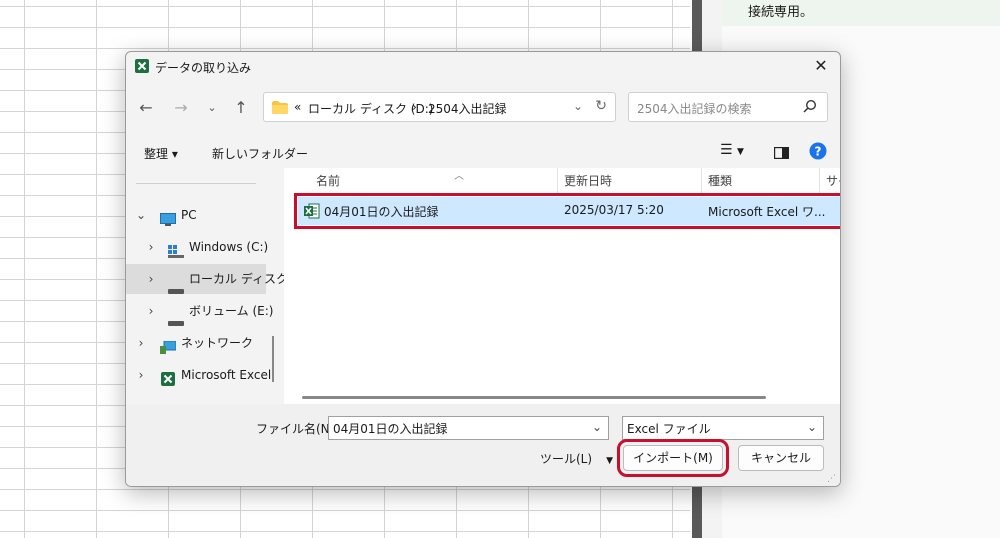 The height and width of the screenshot is (538, 1000). Describe the element at coordinates (761, 181) in the screenshot. I see `column-header-type: 種類` at that location.